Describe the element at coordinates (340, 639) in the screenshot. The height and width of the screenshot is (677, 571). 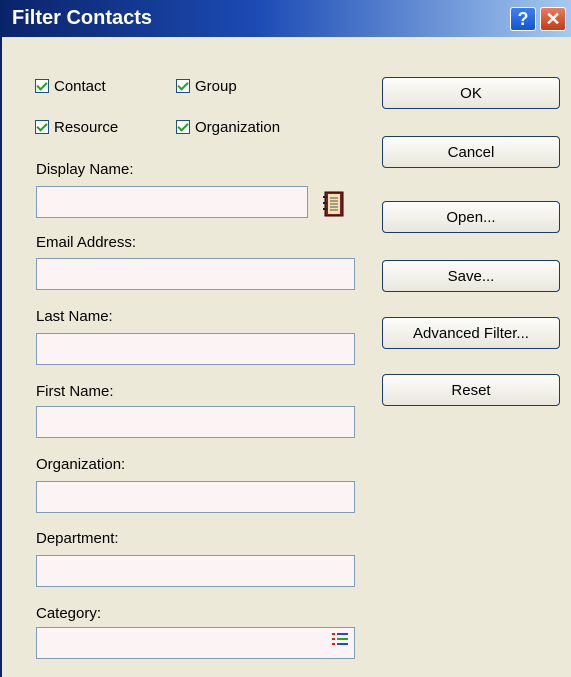
I see `category-list-icon` at that location.